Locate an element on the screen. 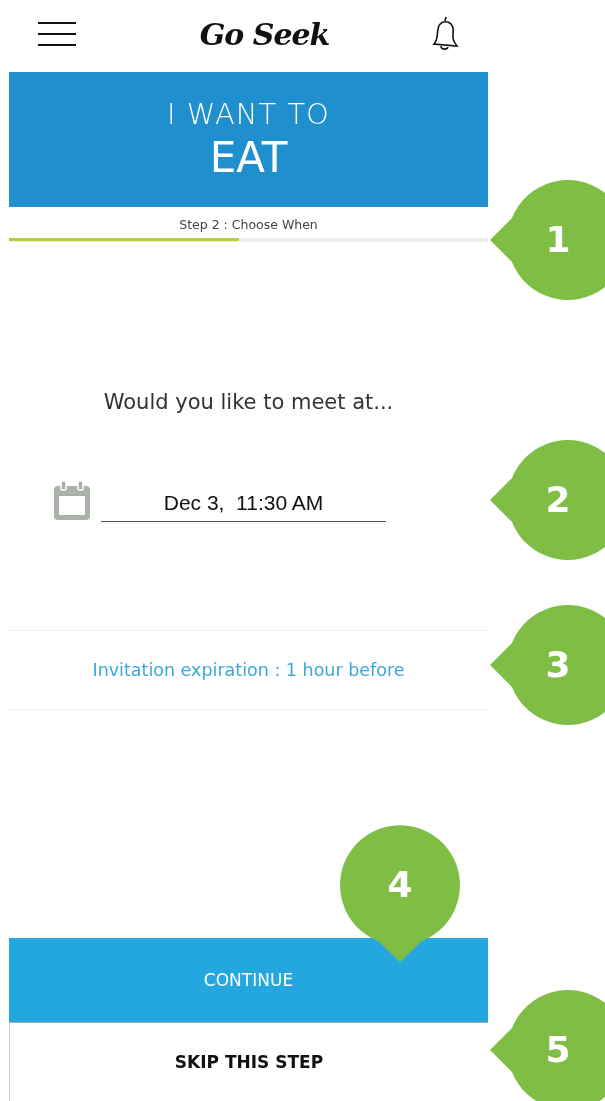 The height and width of the screenshot is (1101, 605). callout-marker: 5 is located at coordinates (547, 1045).